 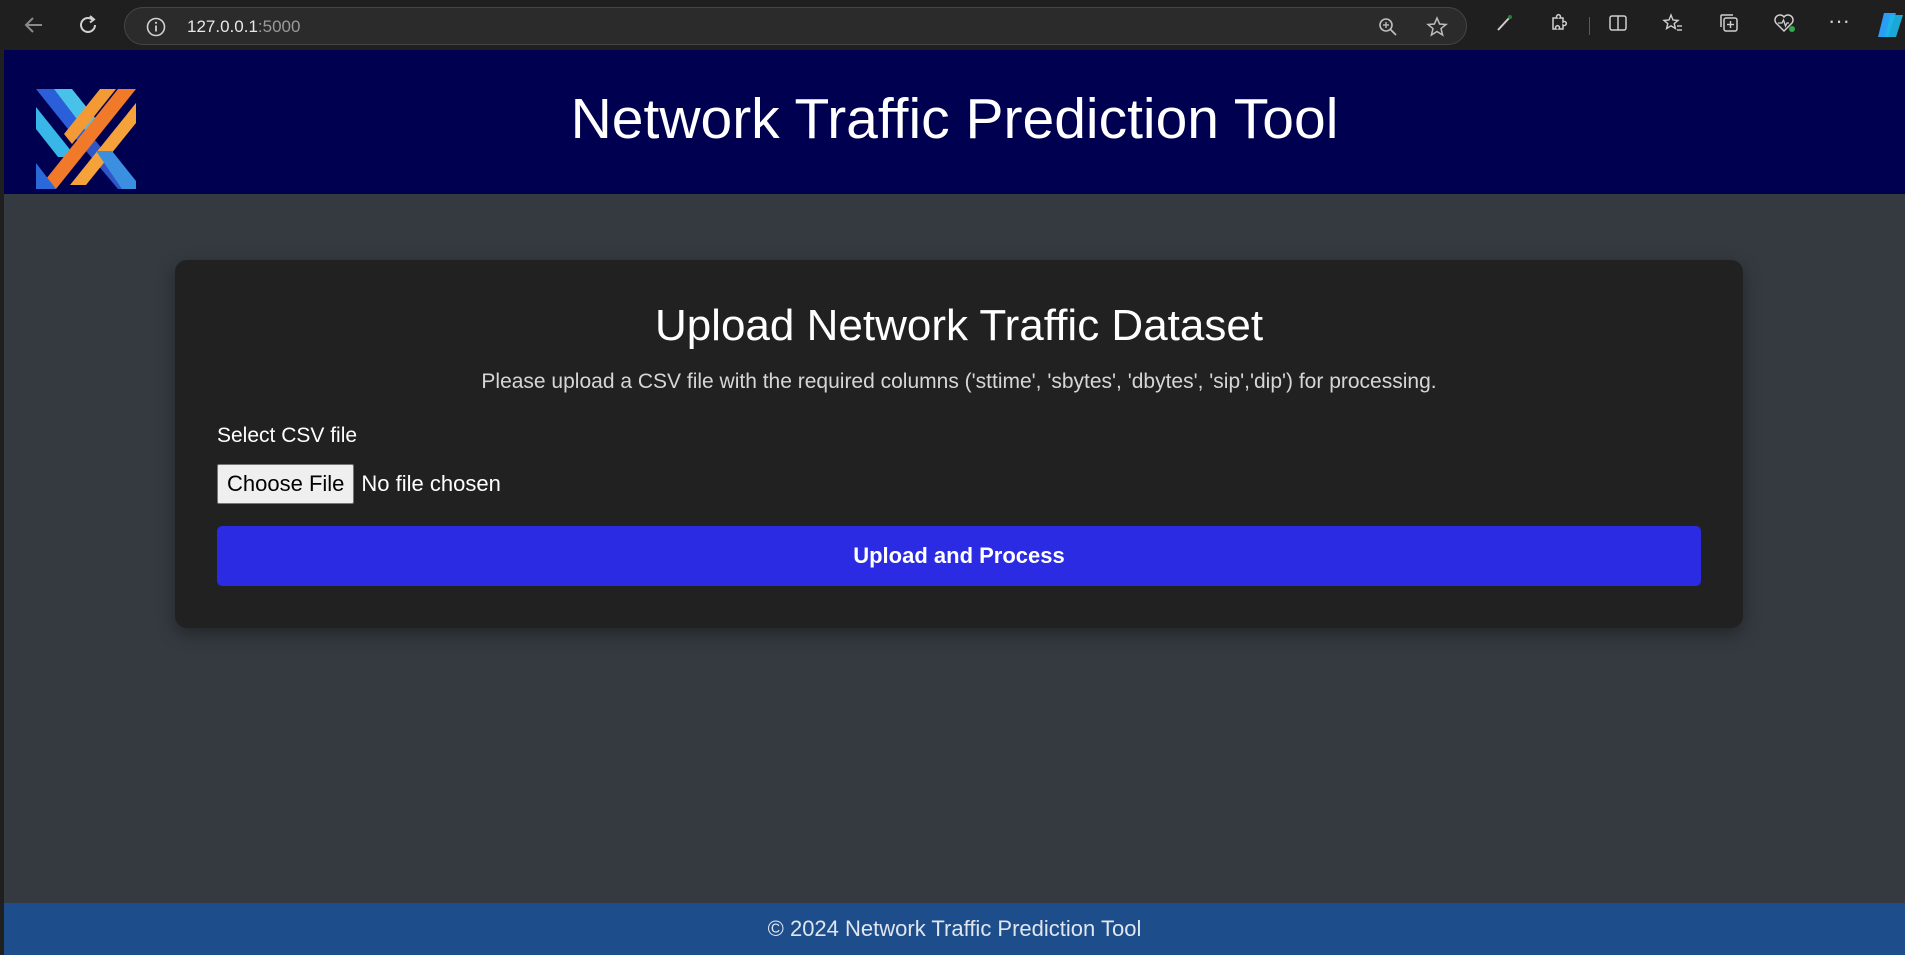 I want to click on file-input-label: Select CSV file, so click(x=287, y=435).